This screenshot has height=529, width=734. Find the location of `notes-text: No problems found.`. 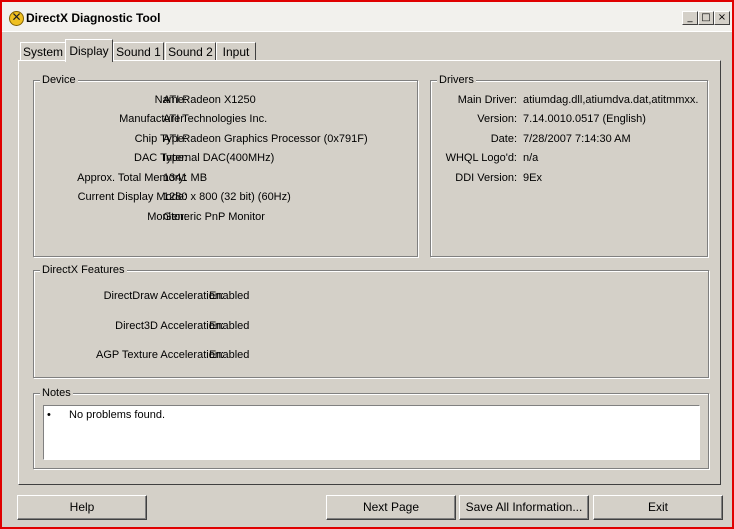

notes-text: No problems found. is located at coordinates (117, 415).